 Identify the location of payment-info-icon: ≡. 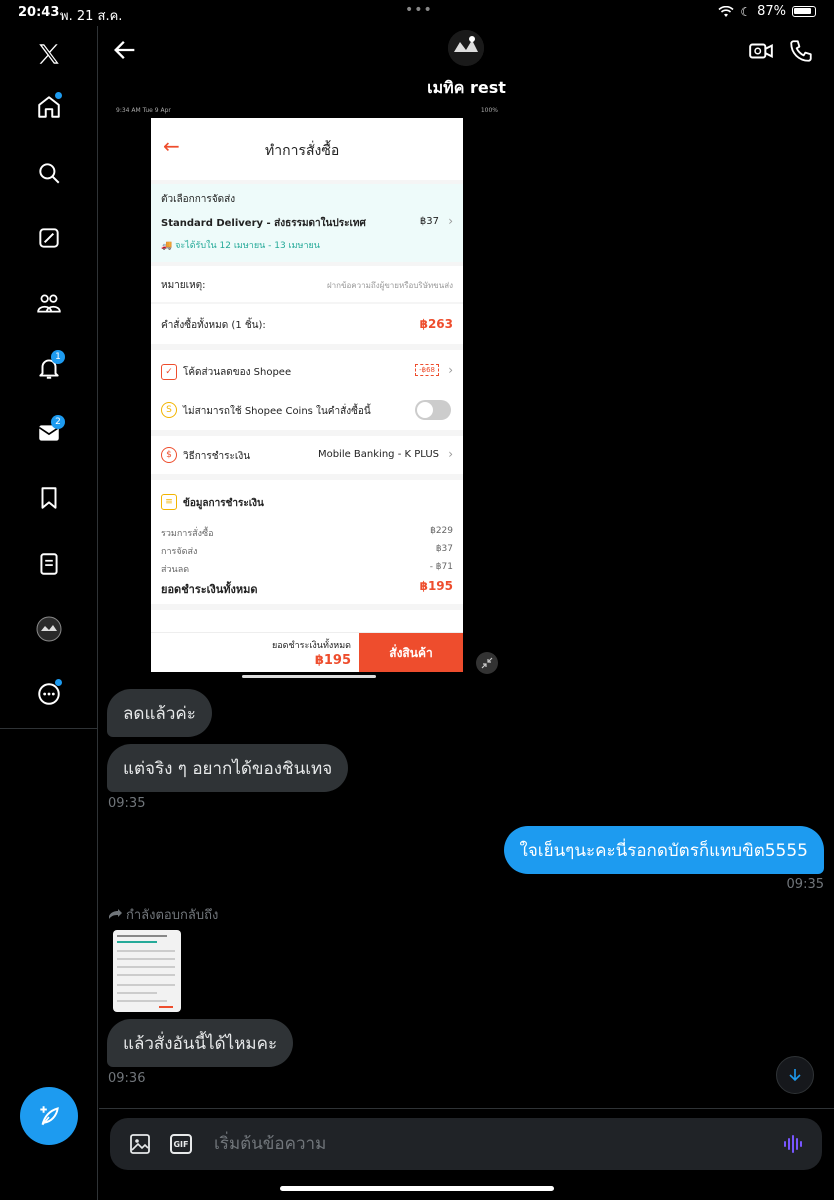
(169, 502).